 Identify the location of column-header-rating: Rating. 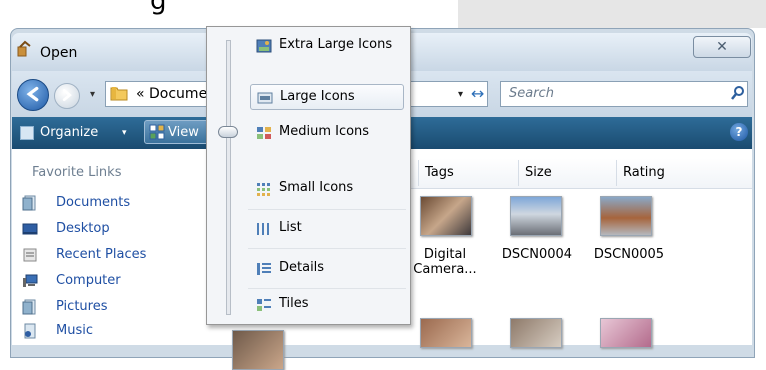
(684, 173).